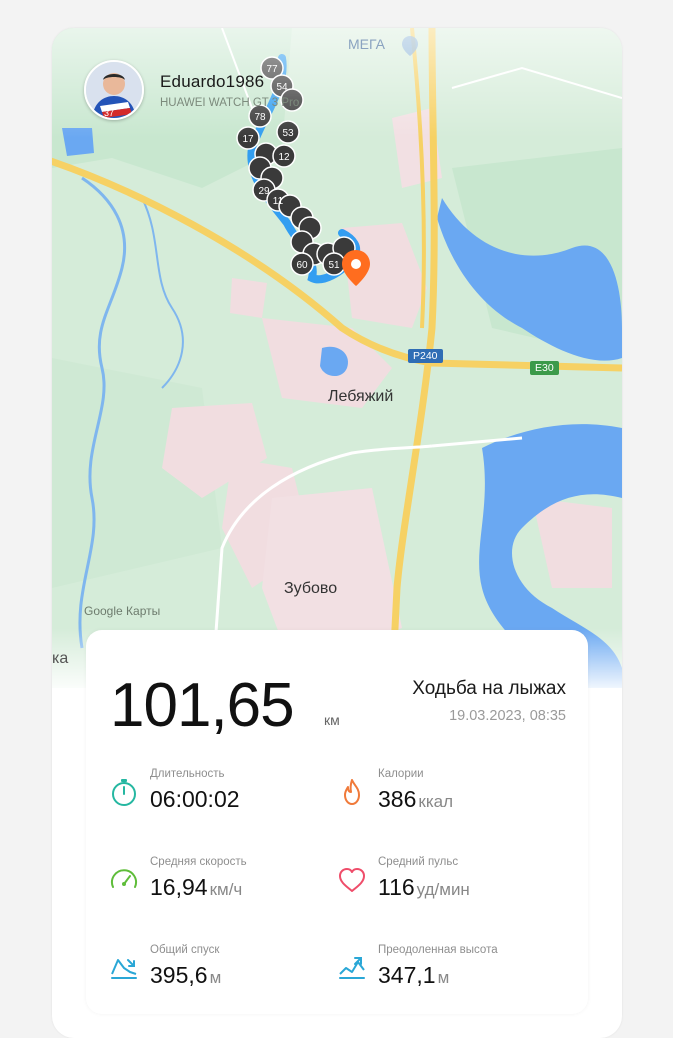 This screenshot has width=673, height=1038. Describe the element at coordinates (230, 102) in the screenshot. I see `device-name: HUAWEI WATCH GT 3 Pro` at that location.